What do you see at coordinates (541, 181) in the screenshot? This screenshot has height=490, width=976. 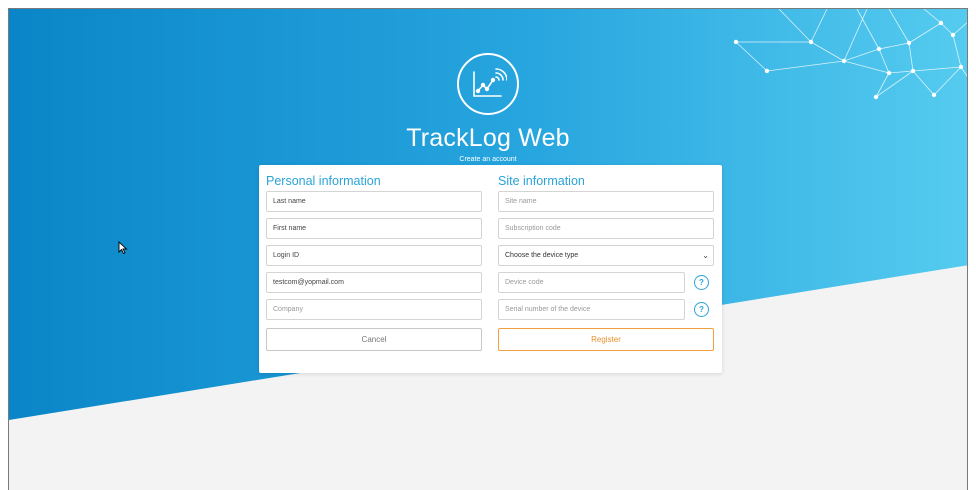 I see `site-information-title: Site information` at bounding box center [541, 181].